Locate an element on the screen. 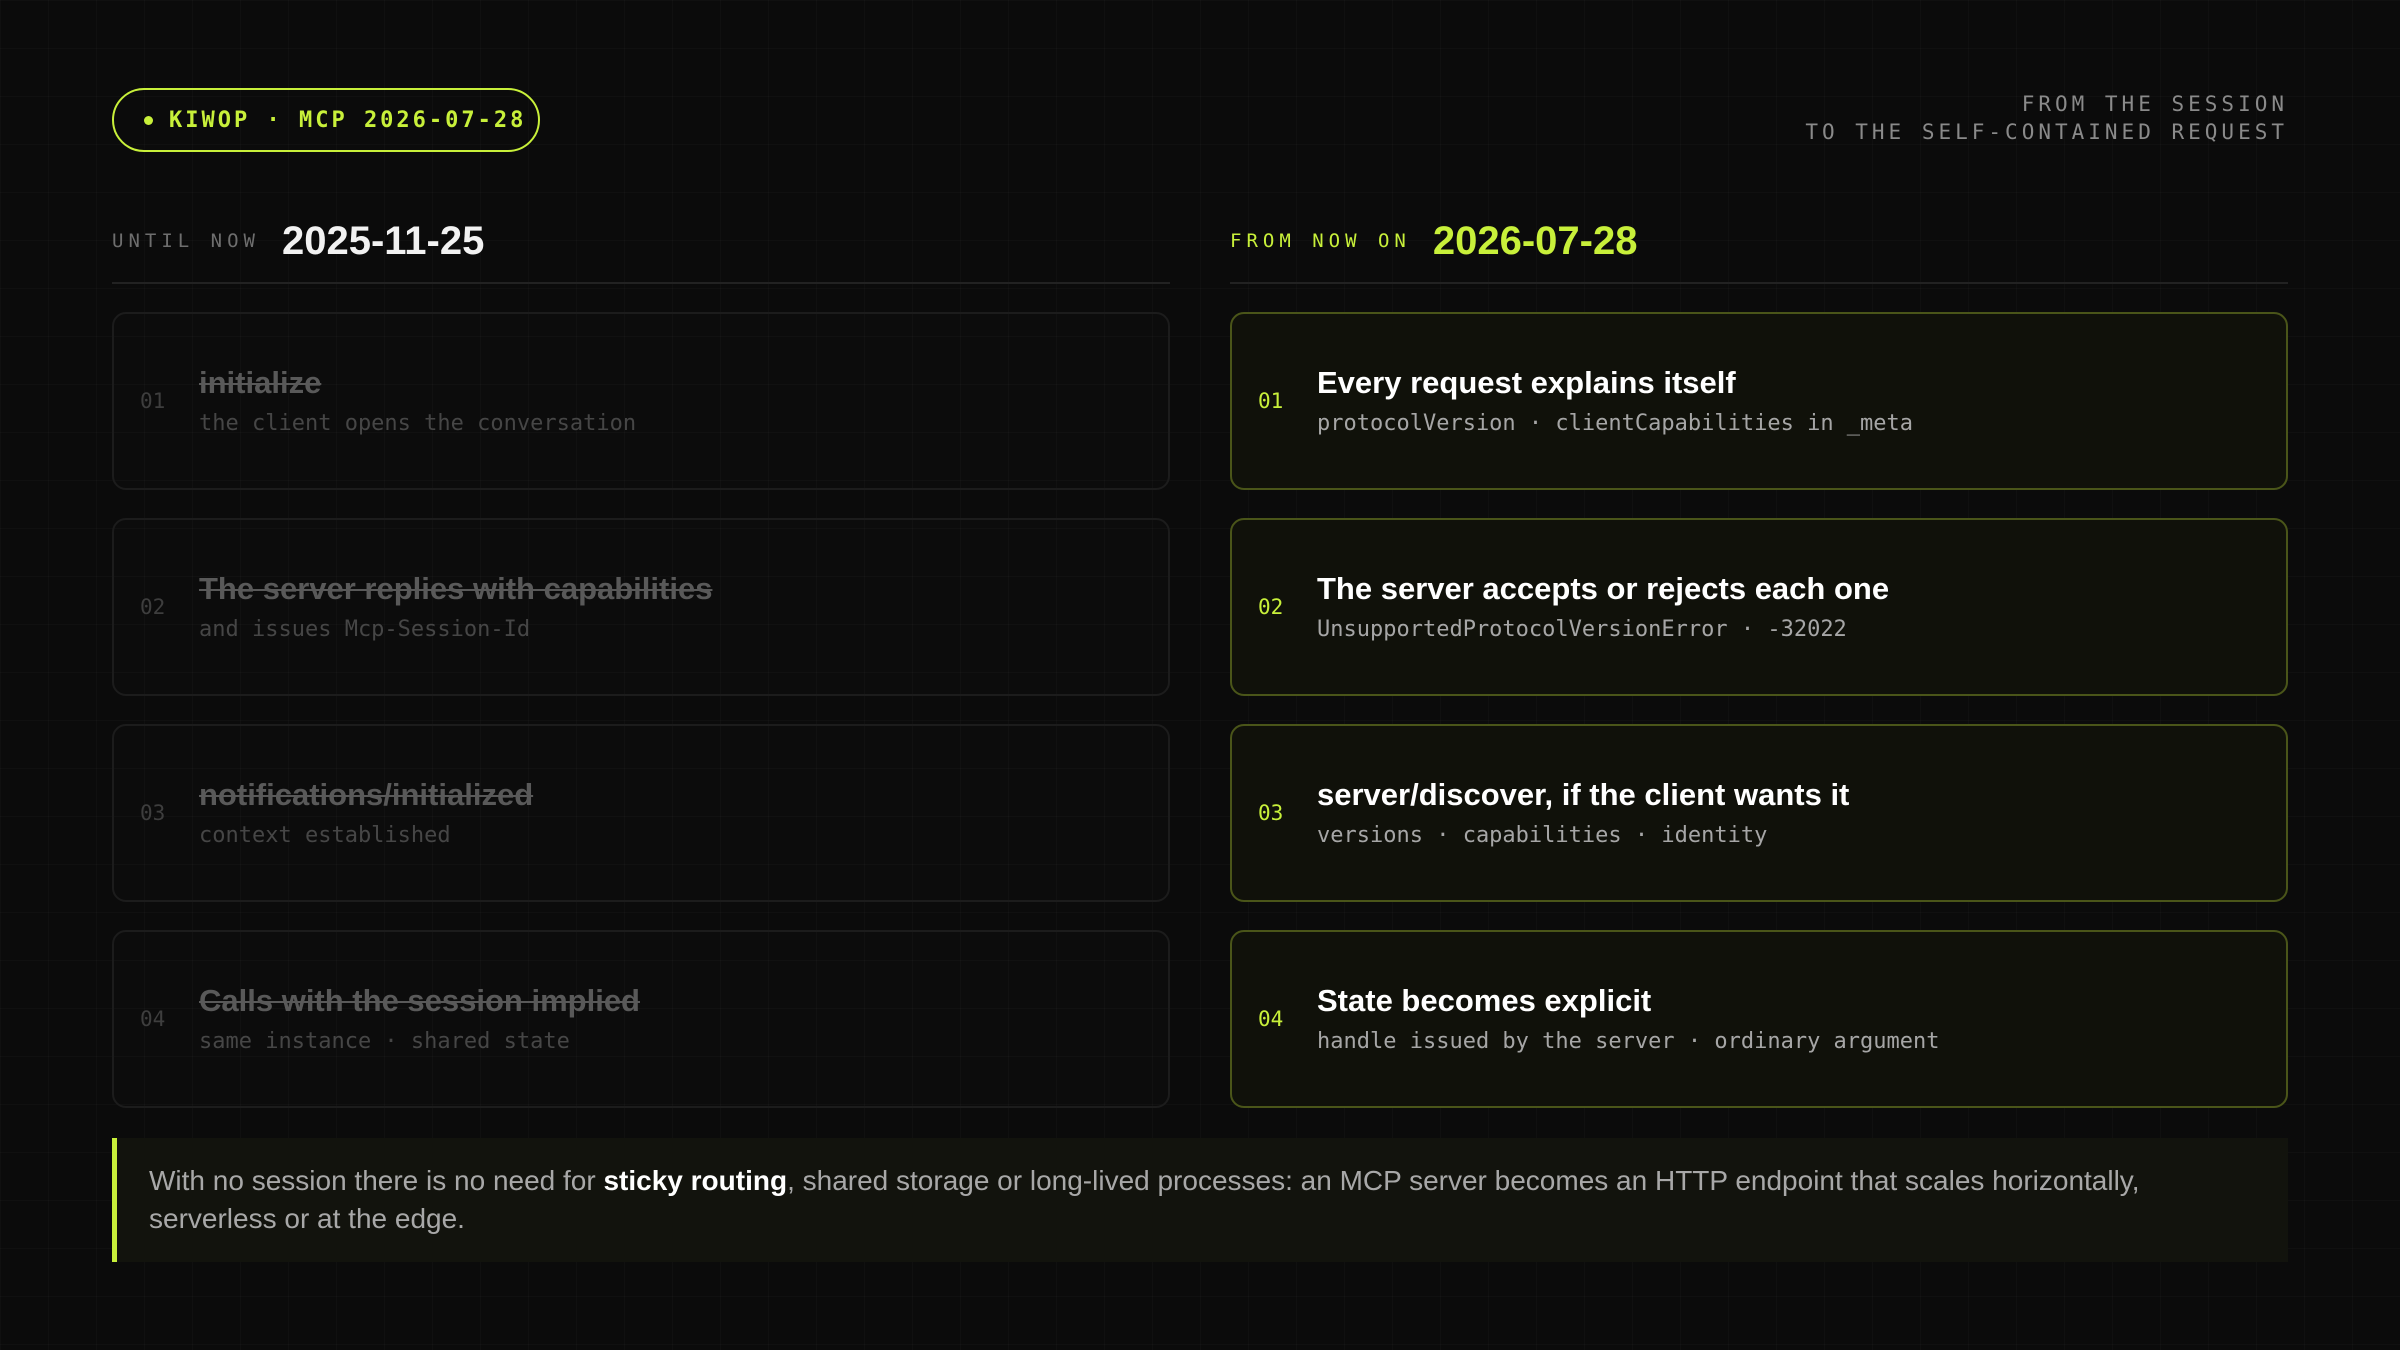 Image resolution: width=2400 pixels, height=1350 pixels. until-now-header: UNTIL NOW 2025-11-25 is located at coordinates (641, 242).